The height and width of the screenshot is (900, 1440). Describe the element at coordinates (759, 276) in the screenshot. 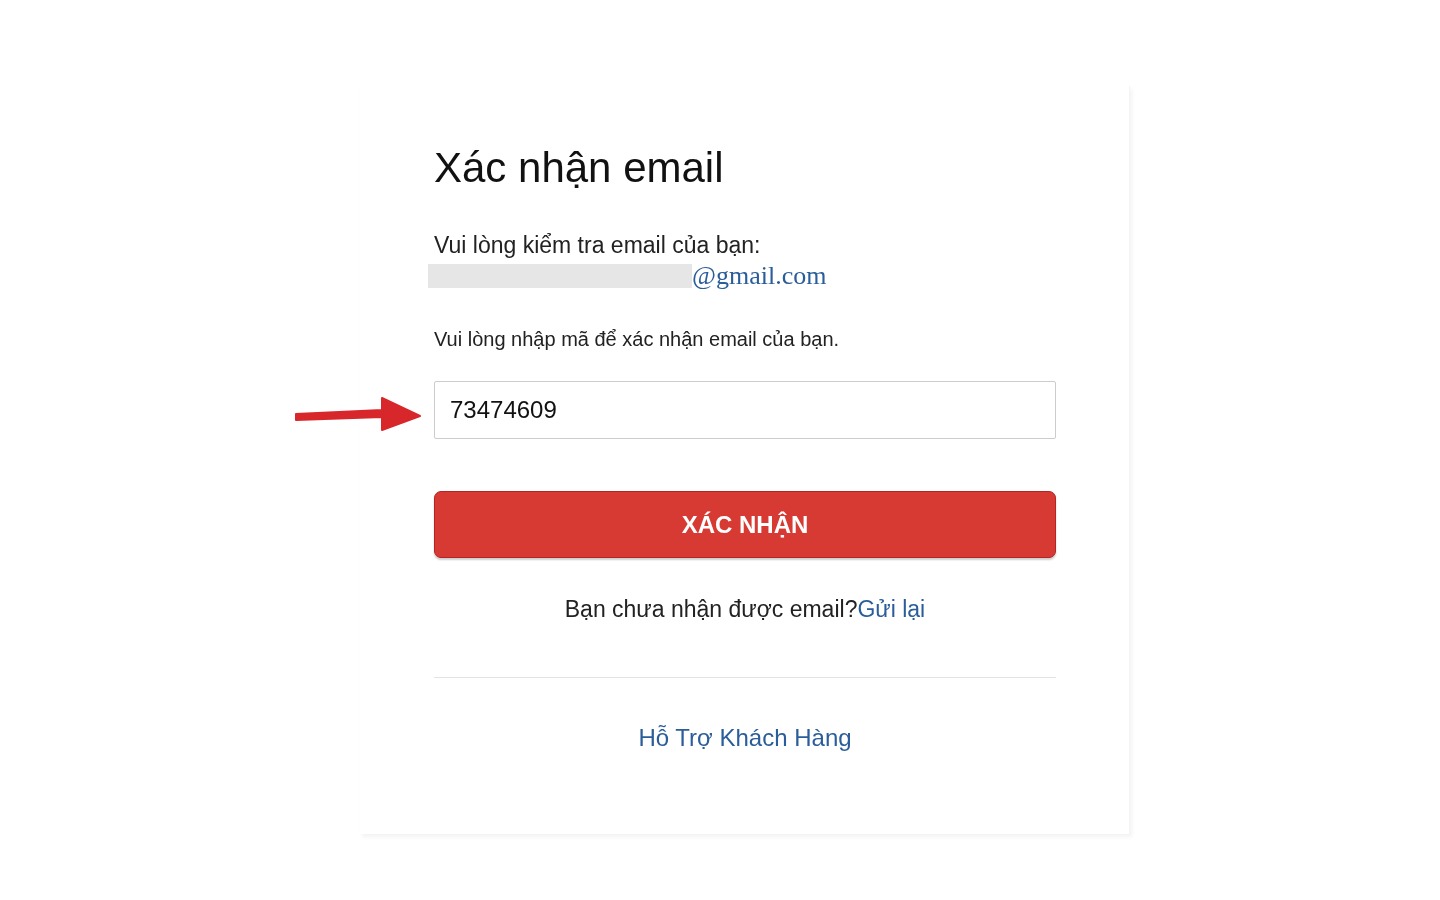

I see `email-domain: @gmail.com` at that location.